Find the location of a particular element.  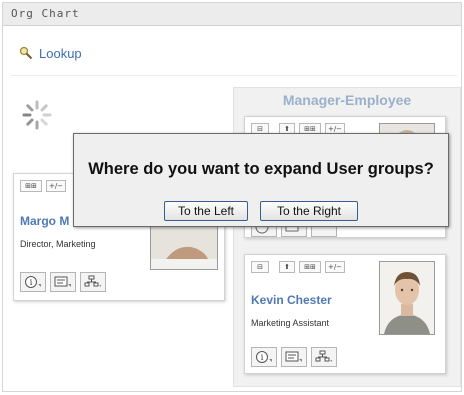

lookup-label: Lookup is located at coordinates (60, 53).